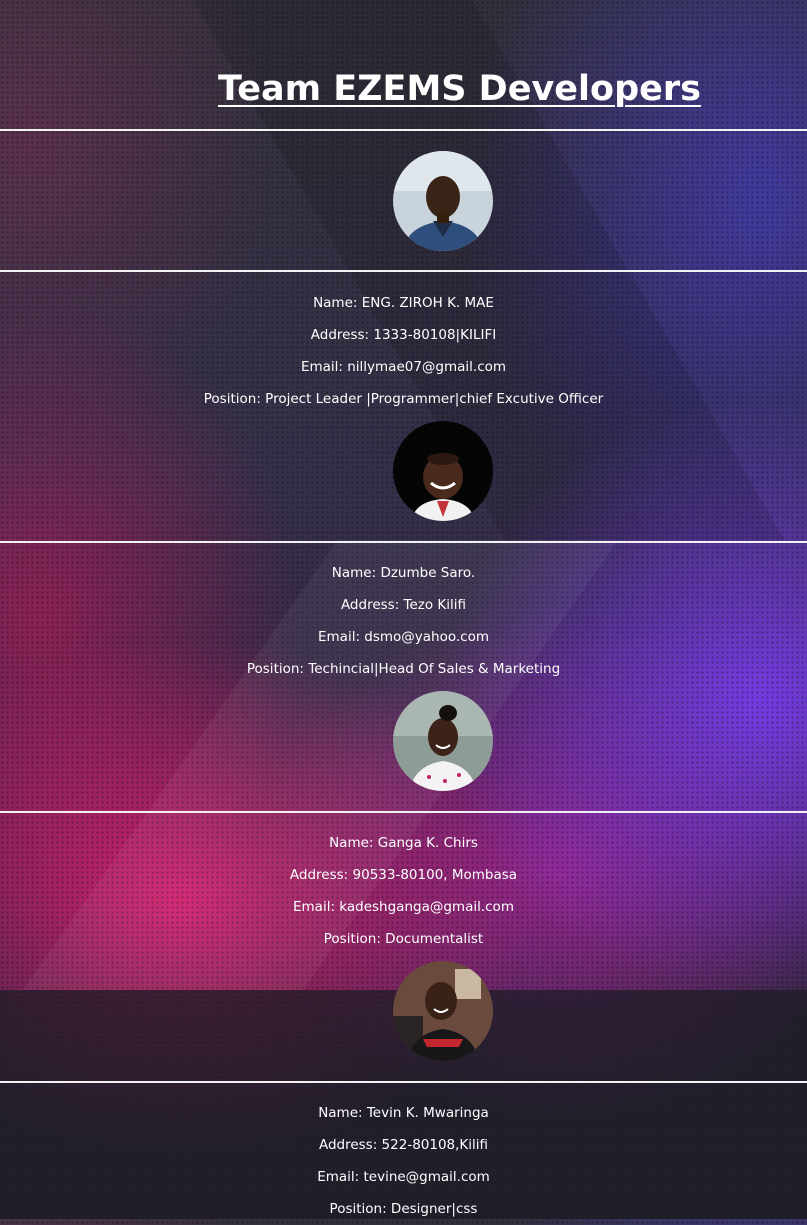 Image resolution: width=807 pixels, height=1225 pixels. Describe the element at coordinates (403, 939) in the screenshot. I see `member-position: Position: Documentalist` at that location.